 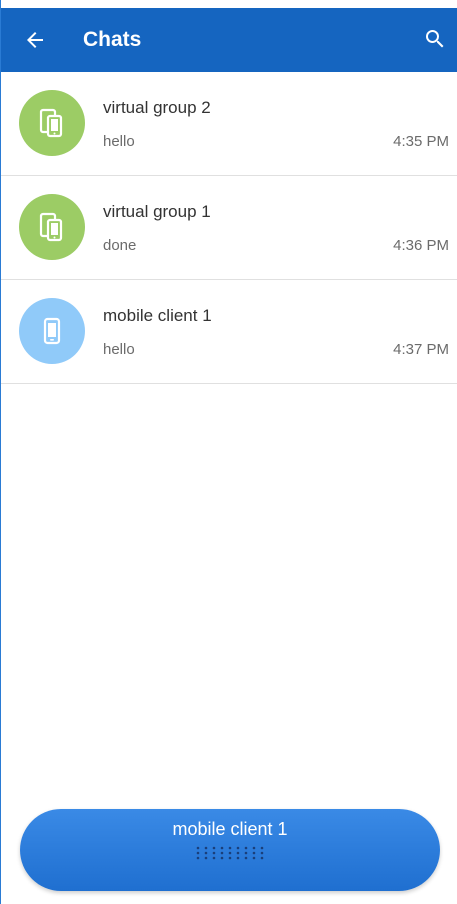 What do you see at coordinates (230, 853) in the screenshot?
I see `drag-handle-icon` at bounding box center [230, 853].